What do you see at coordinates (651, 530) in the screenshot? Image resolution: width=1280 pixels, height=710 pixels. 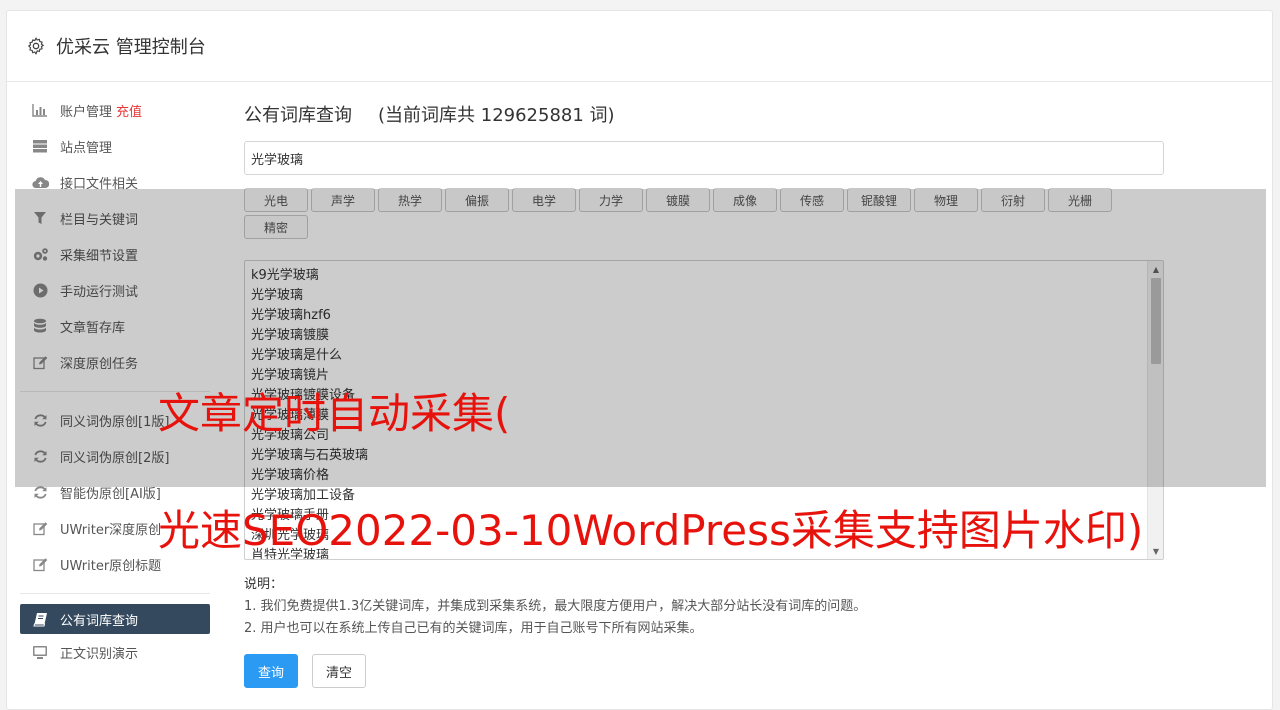 I see `watermark-line-2: 光速SEO2022-03-10WordPress采集支持图片水印)` at bounding box center [651, 530].